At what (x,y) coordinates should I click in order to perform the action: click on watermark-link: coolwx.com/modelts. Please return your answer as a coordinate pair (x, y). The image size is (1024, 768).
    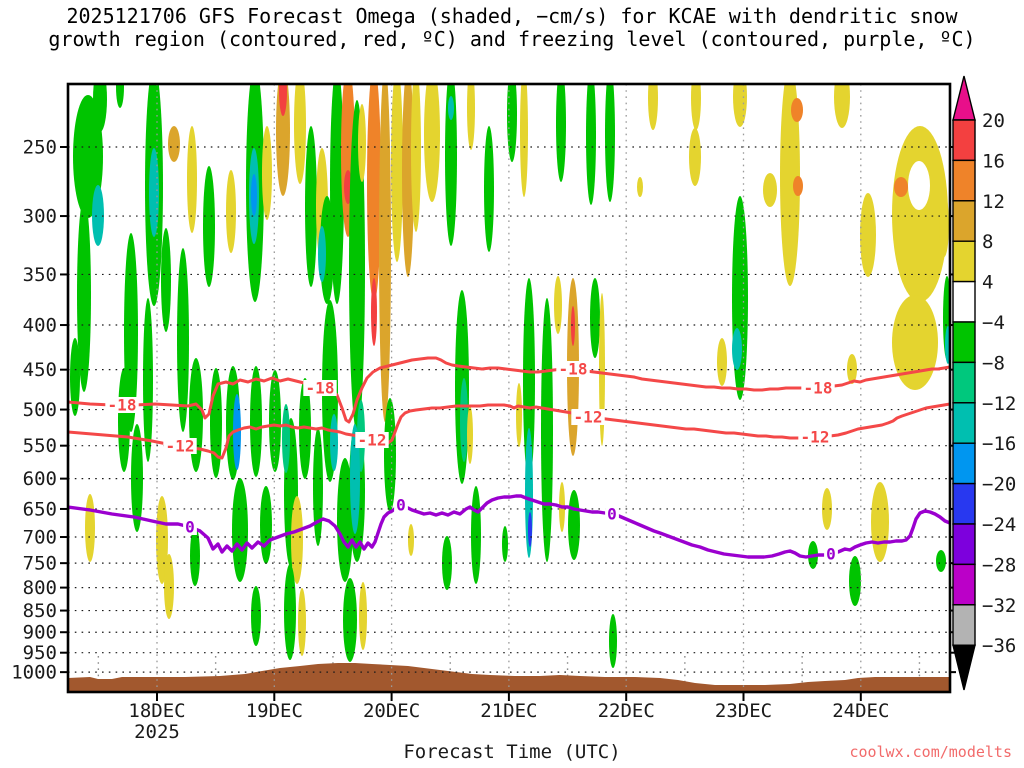
    Looking at the image, I should click on (930, 752).